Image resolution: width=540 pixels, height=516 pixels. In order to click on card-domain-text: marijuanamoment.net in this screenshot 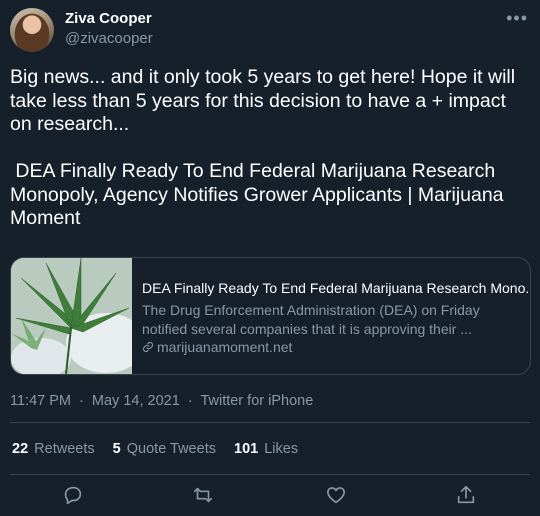, I will do `click(225, 347)`.